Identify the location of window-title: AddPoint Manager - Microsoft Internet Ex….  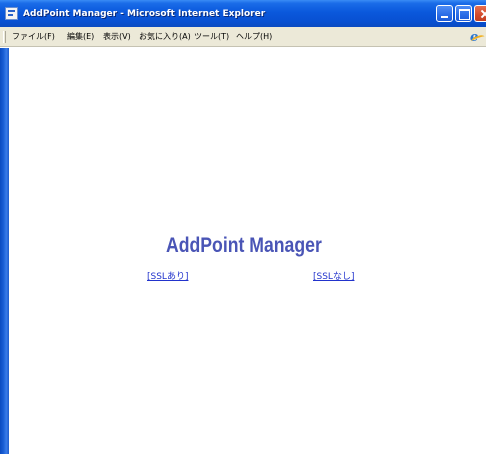
(144, 14).